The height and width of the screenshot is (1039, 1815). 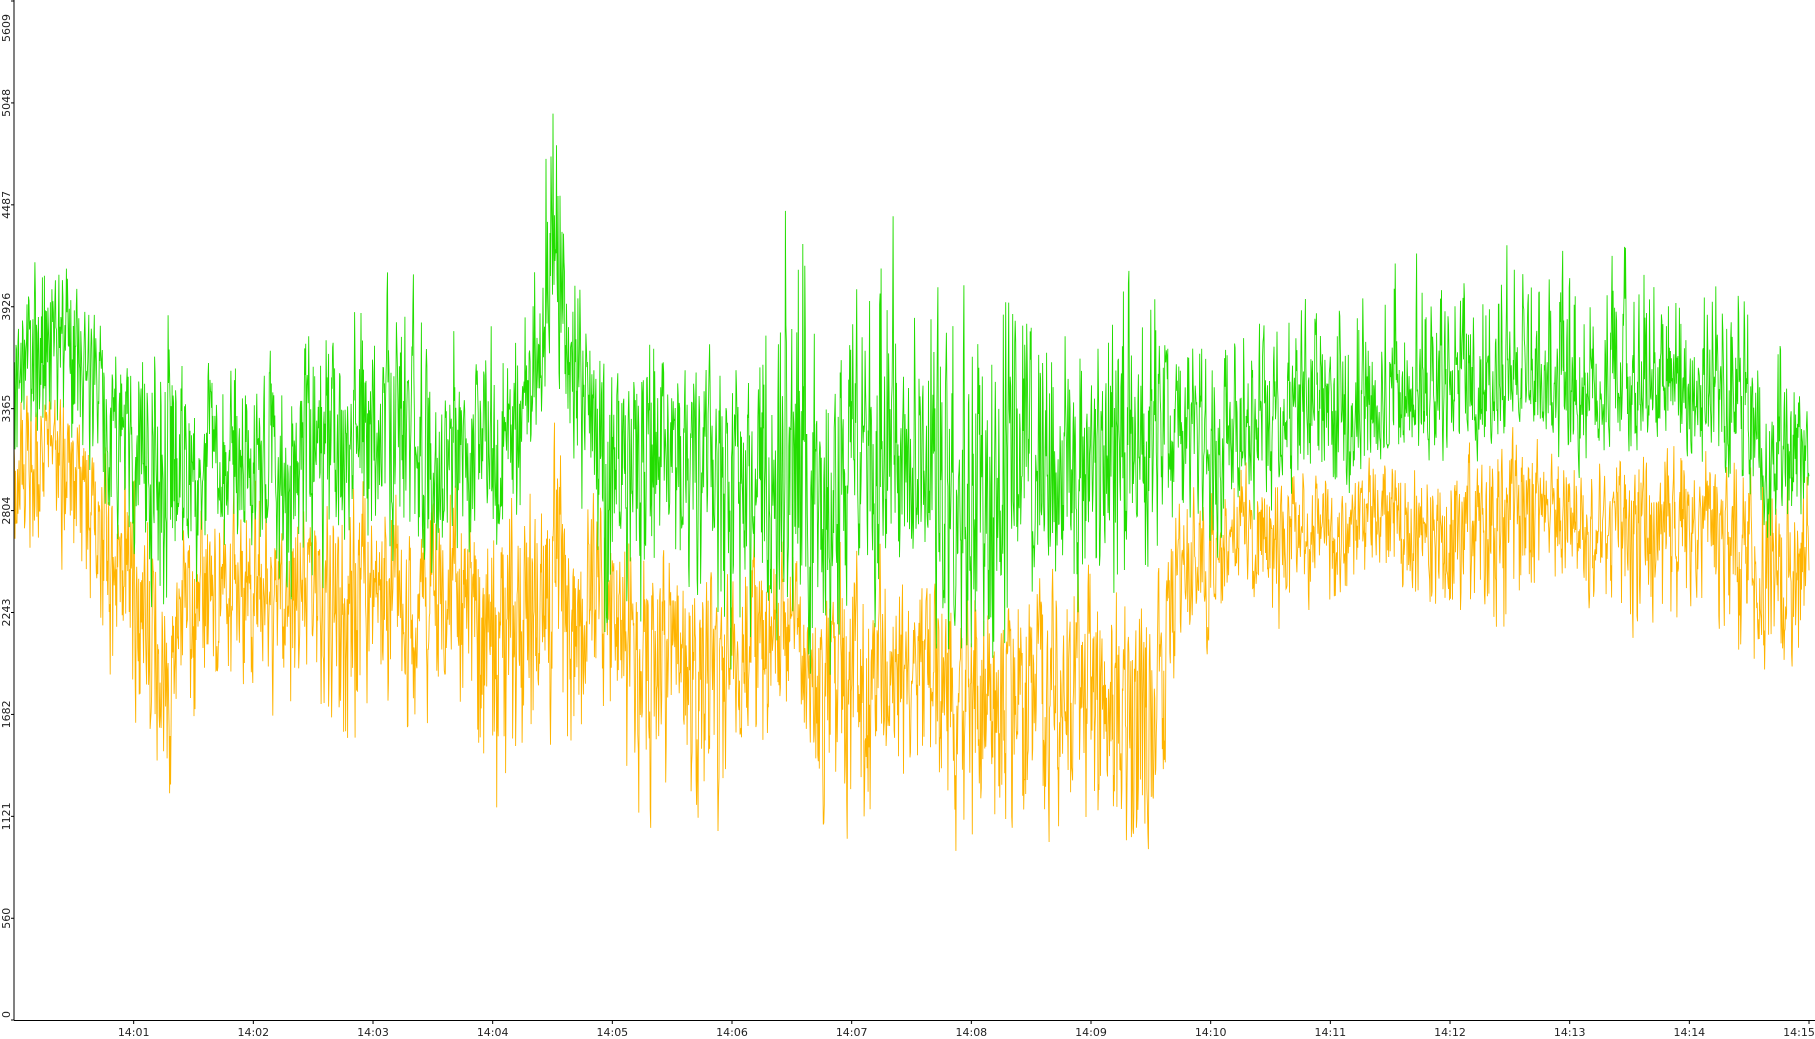 What do you see at coordinates (493, 1032) in the screenshot?
I see `x-tick-label: 14:04` at bounding box center [493, 1032].